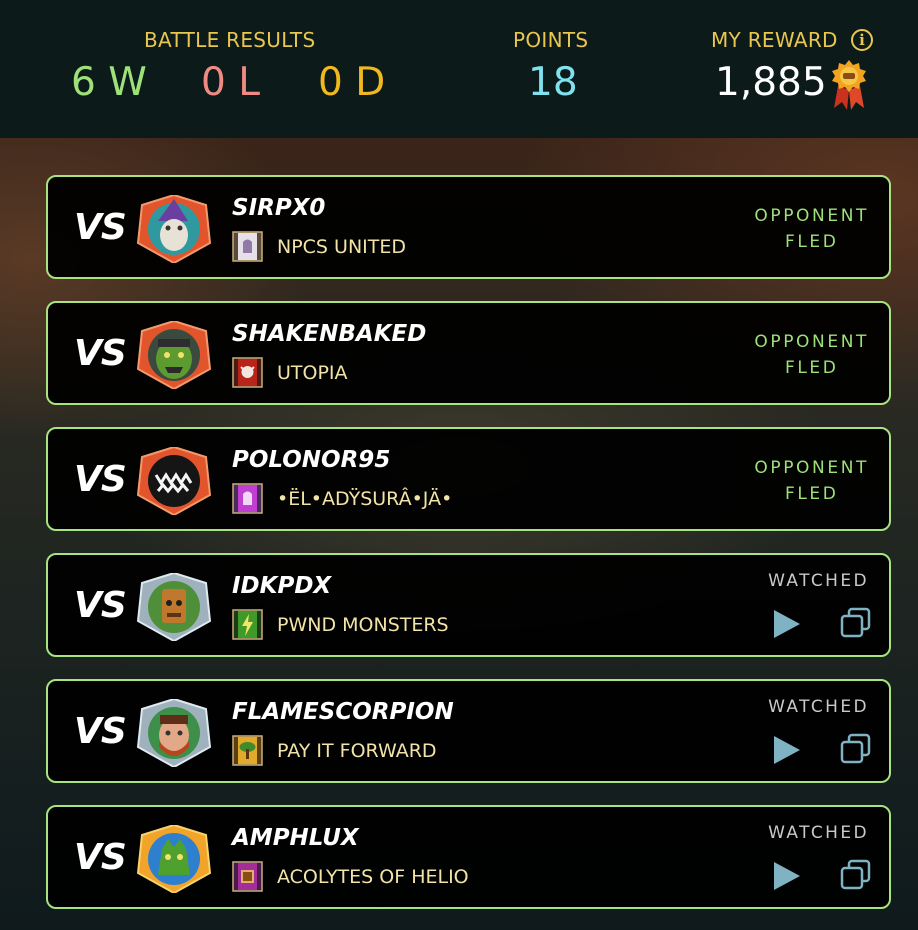 This screenshot has width=918, height=930. Describe the element at coordinates (468, 353) in the screenshot. I see `battle-card: VS SHAKENBAKED UTOPIA OPPONENT FLED` at that location.